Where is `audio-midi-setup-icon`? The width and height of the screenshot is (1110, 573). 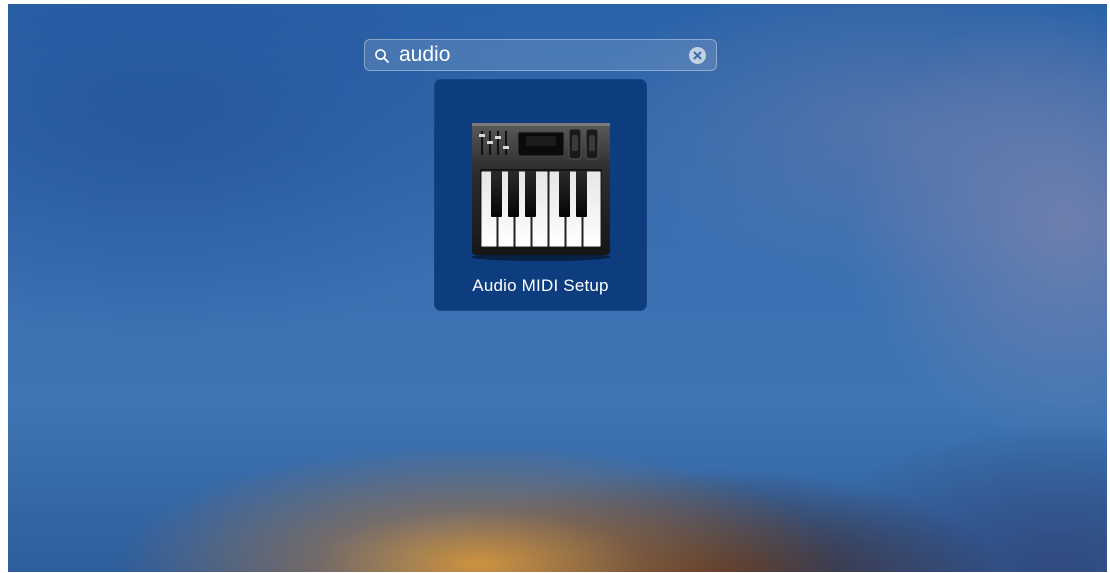 audio-midi-setup-icon is located at coordinates (541, 190).